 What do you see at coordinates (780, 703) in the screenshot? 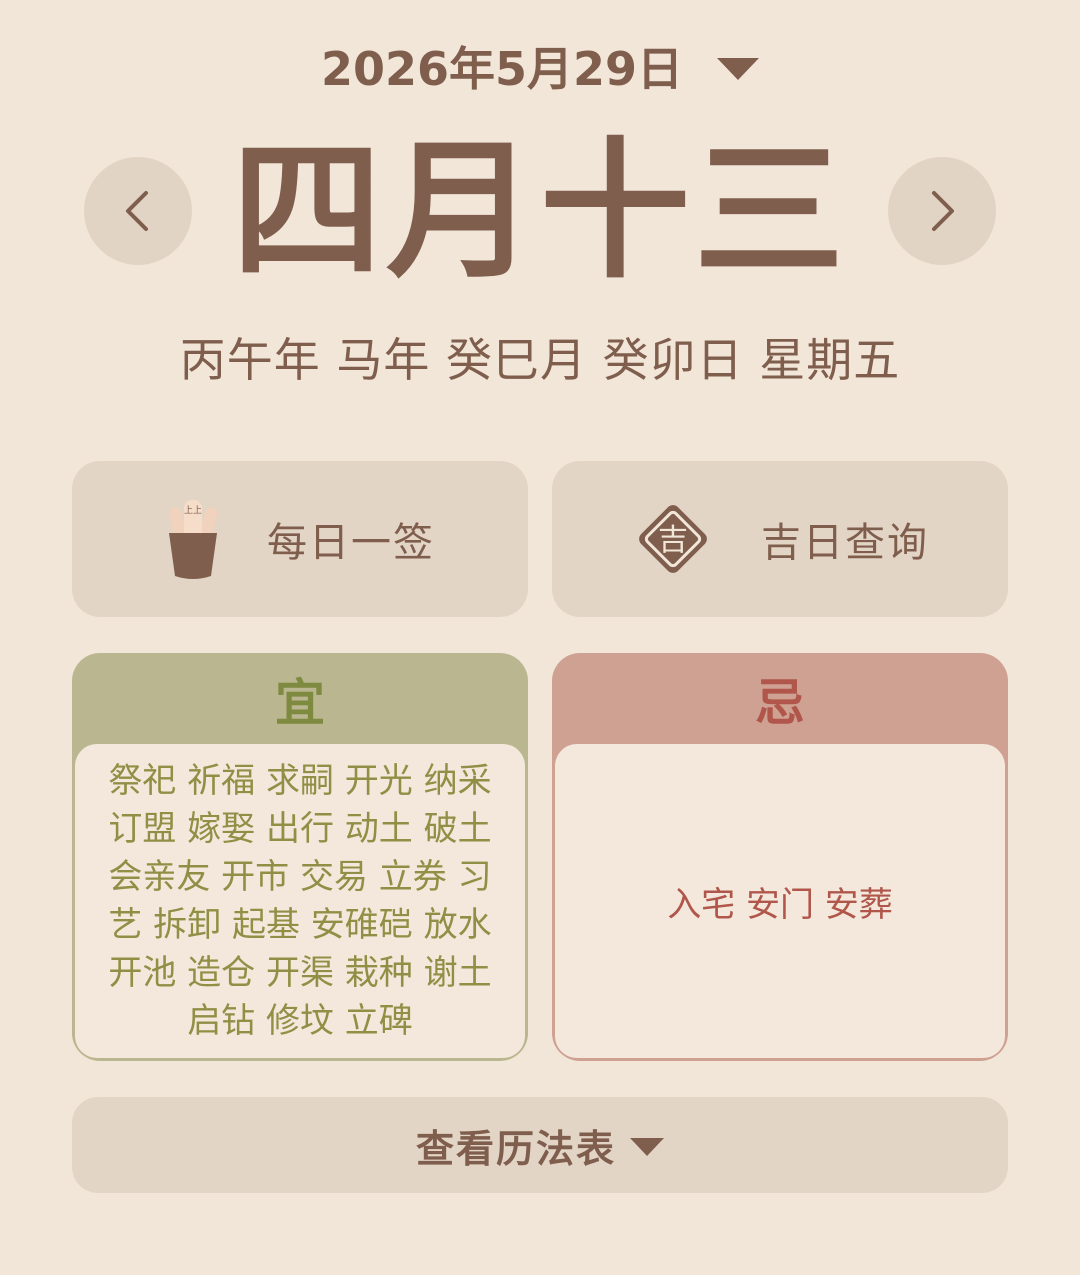
I see `avoid-title: 忌` at bounding box center [780, 703].